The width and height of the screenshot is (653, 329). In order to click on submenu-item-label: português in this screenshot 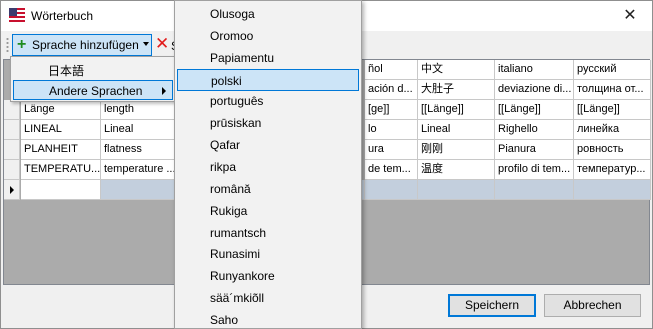, I will do `click(237, 101)`.